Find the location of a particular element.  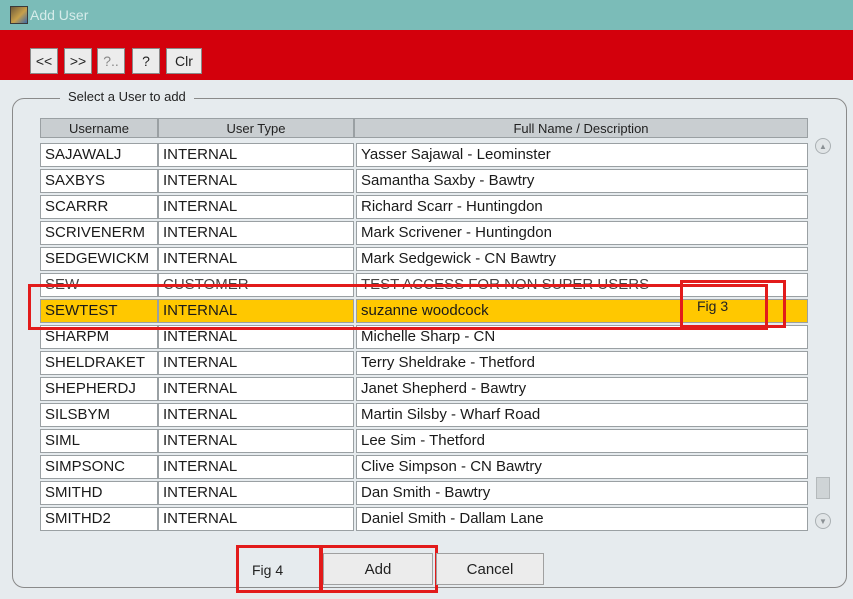

column-header-user-type: User Type is located at coordinates (256, 128).